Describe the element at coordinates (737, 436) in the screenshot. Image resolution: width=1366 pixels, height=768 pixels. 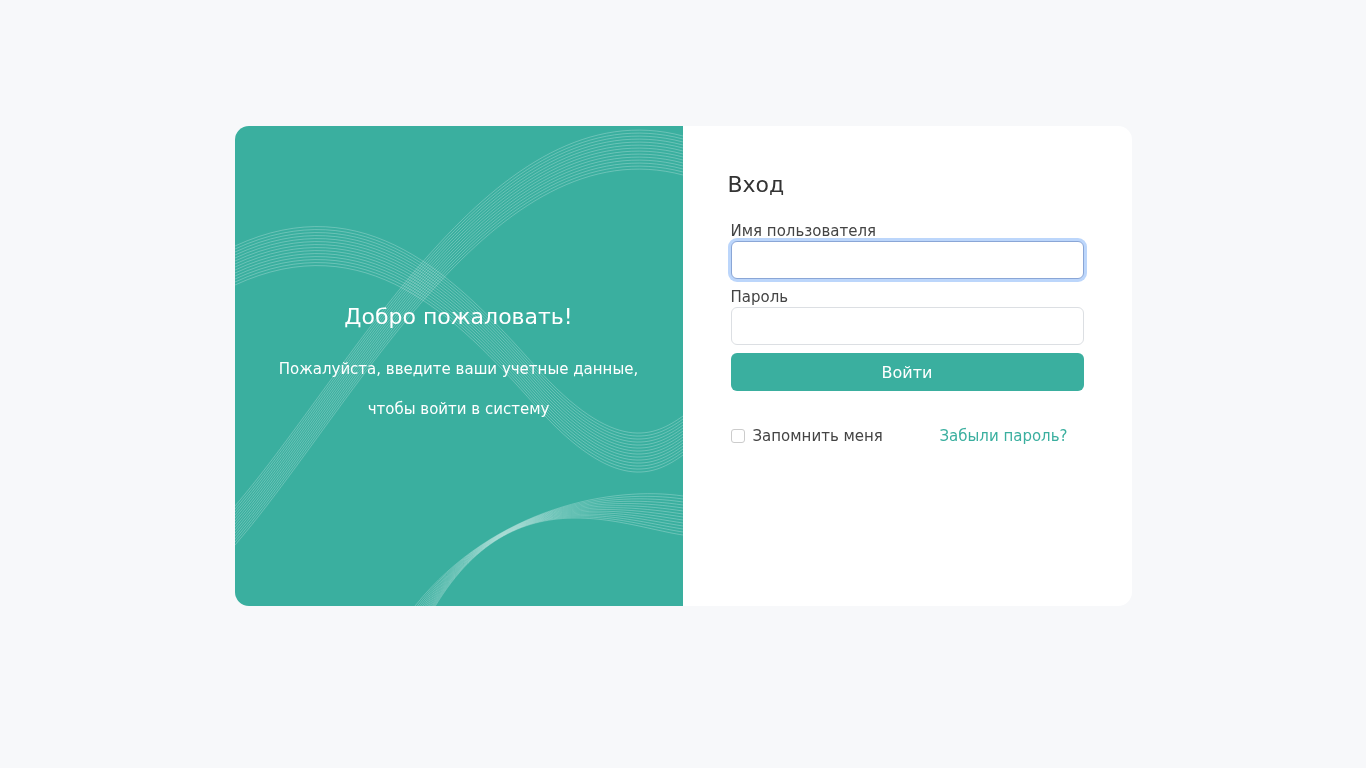
I see `checkbox` at that location.